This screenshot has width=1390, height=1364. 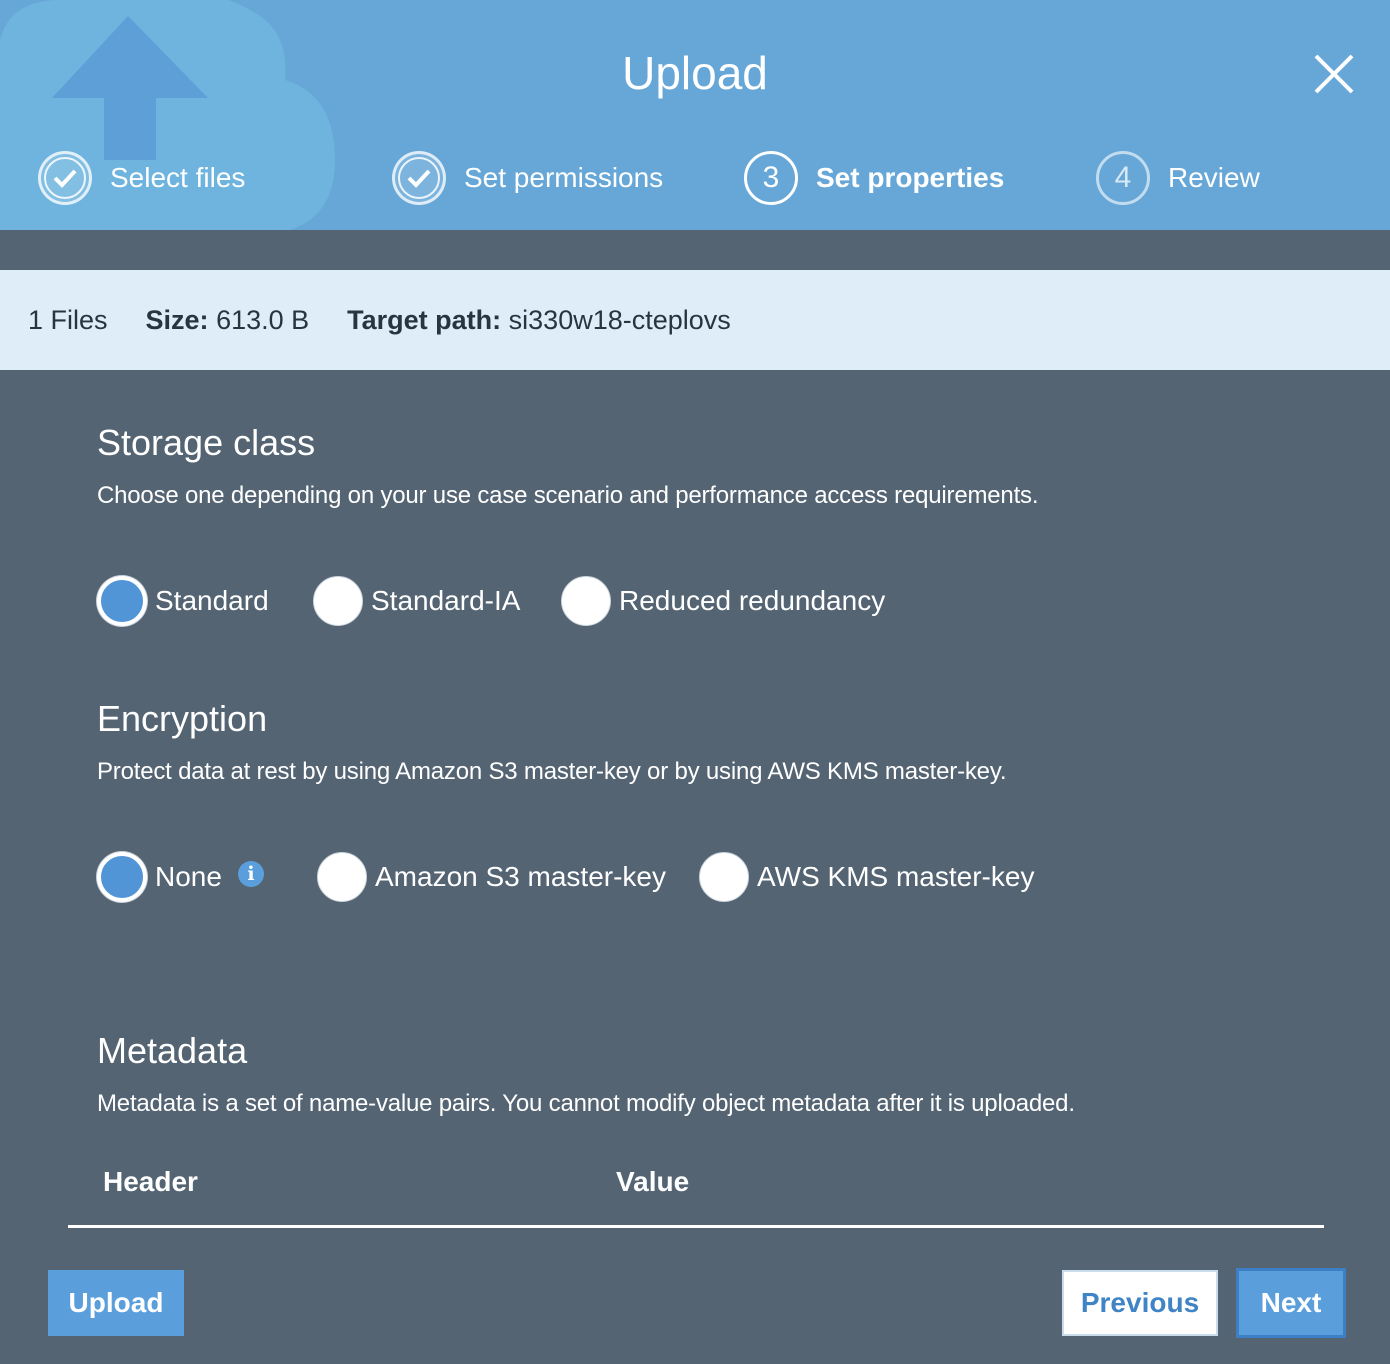 I want to click on metadata-title: Metadata, so click(x=172, y=1050).